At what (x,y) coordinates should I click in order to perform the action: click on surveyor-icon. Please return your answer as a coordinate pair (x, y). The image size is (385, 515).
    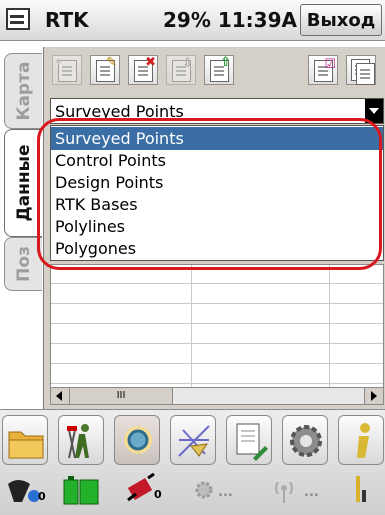
    Looking at the image, I should click on (78, 441).